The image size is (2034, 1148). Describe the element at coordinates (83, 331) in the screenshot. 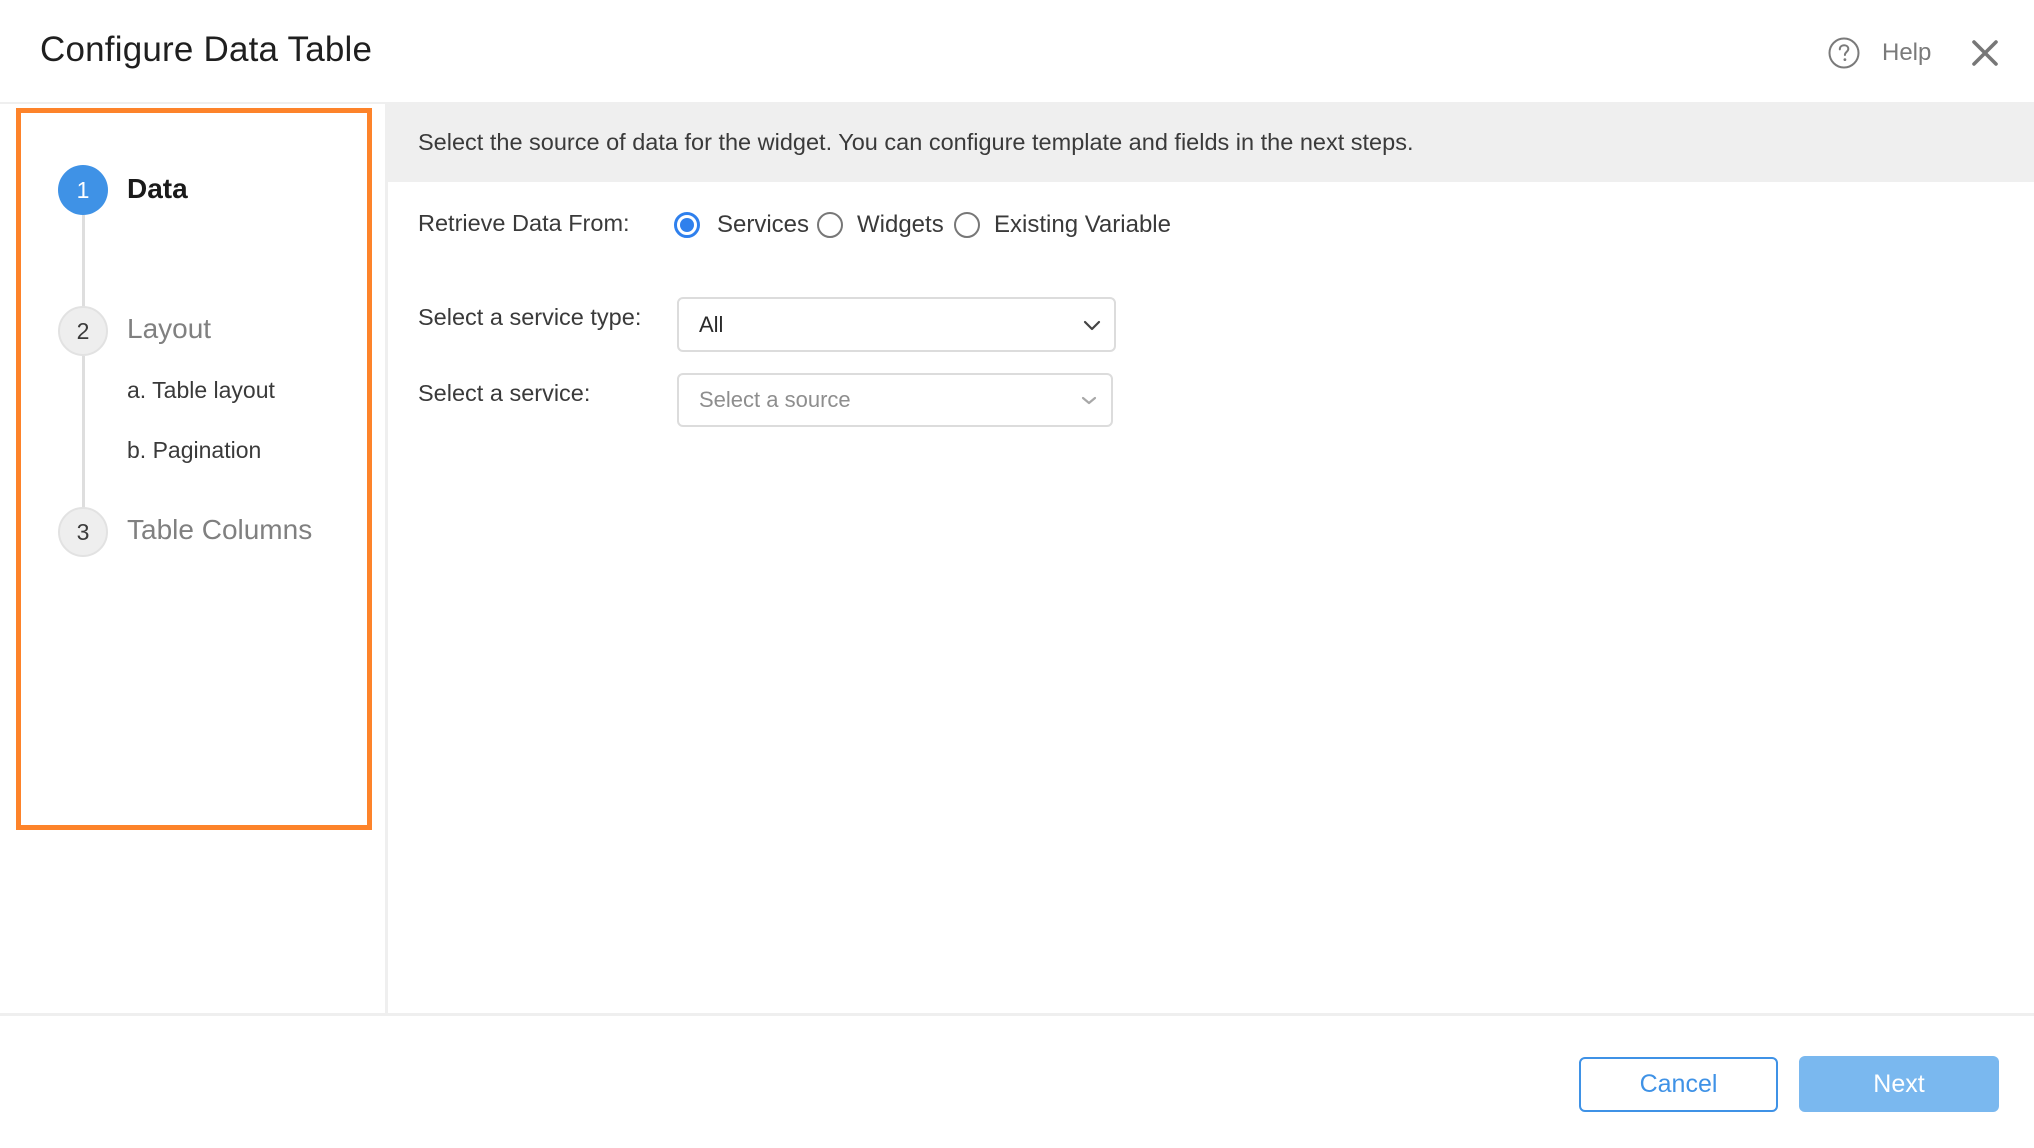

I see `step-2-circle: 2` at that location.